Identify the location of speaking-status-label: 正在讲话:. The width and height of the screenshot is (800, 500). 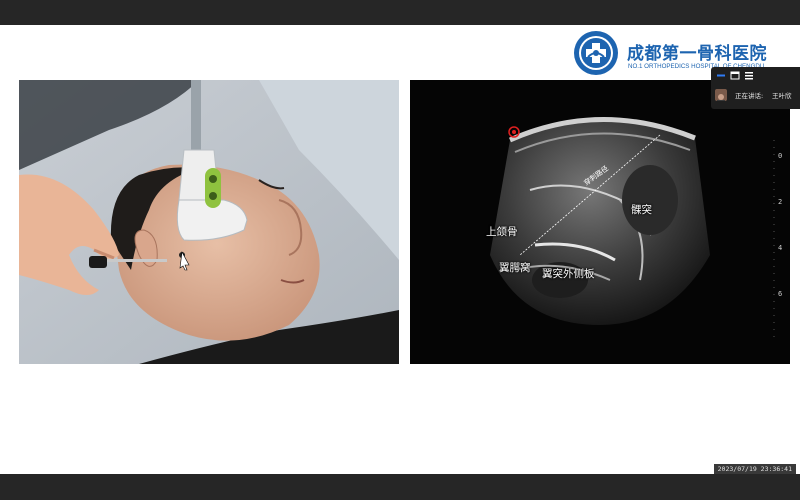
(749, 96).